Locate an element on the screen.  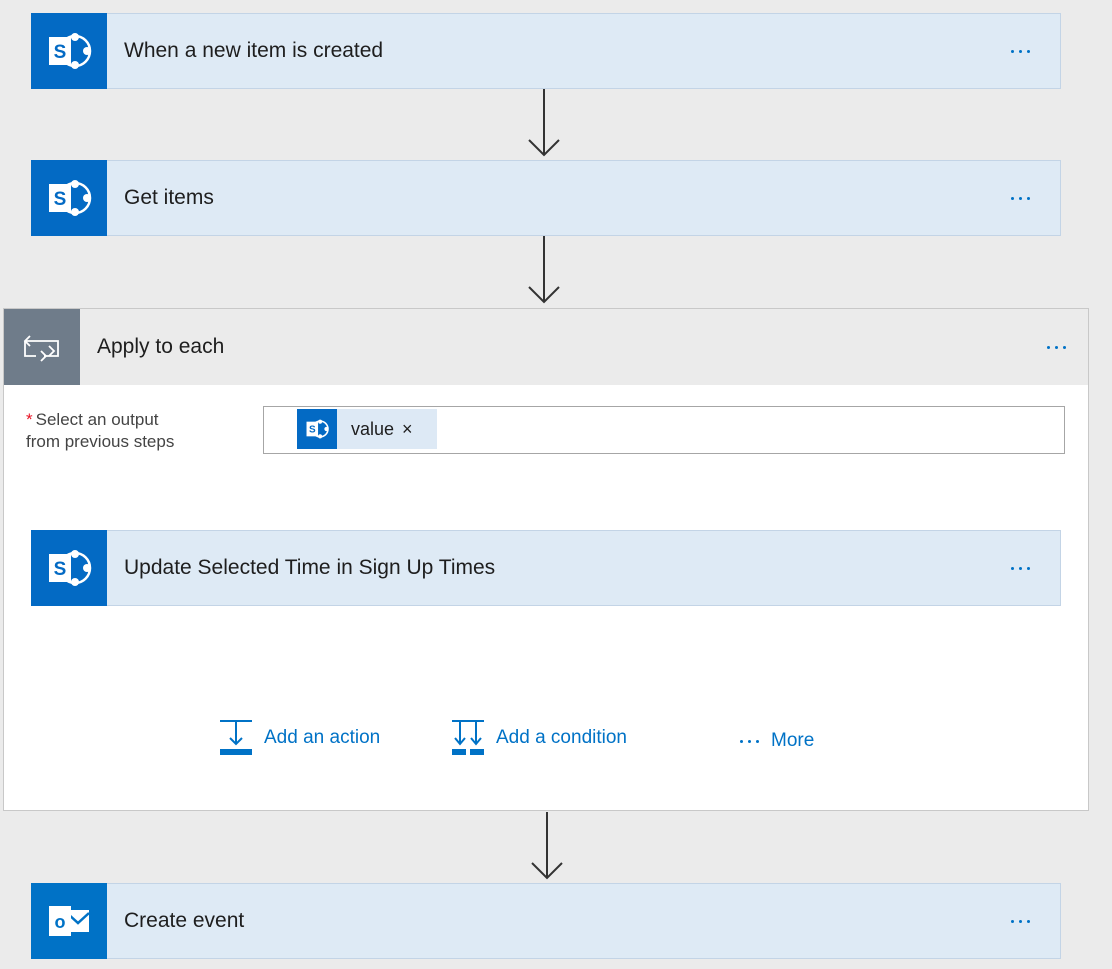
svg-text: o is located at coordinates (60, 922).